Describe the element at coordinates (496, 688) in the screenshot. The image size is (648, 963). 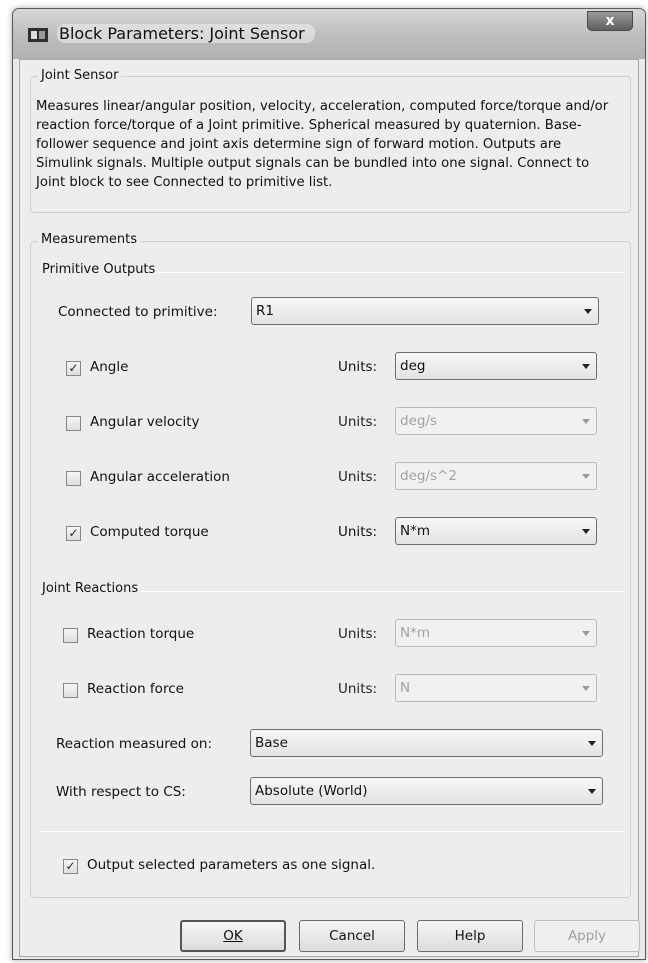
I see `reaction-force-units-select: N` at that location.